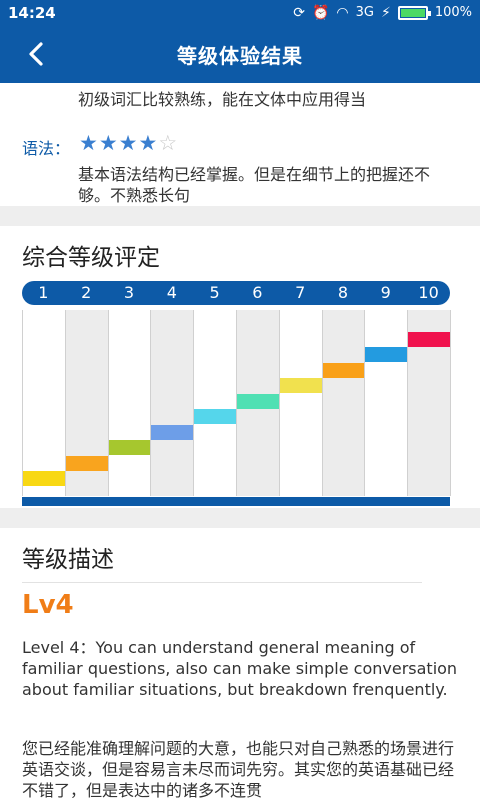 The image size is (480, 800). I want to click on level-number-4: 4, so click(171, 292).